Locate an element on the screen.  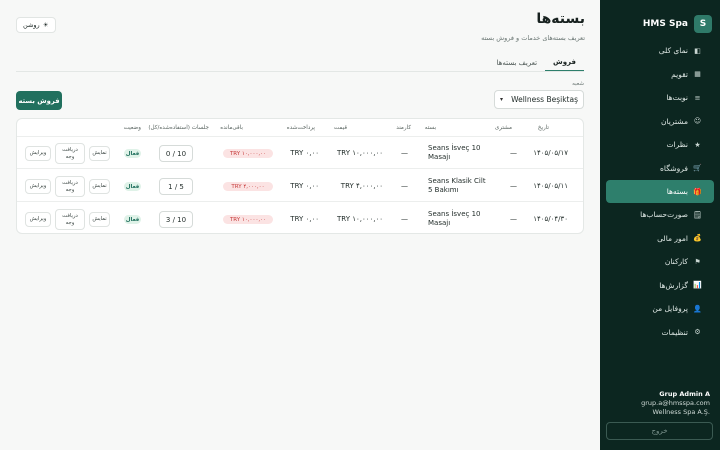
chevron-down-icon: ▾ is located at coordinates (502, 99).